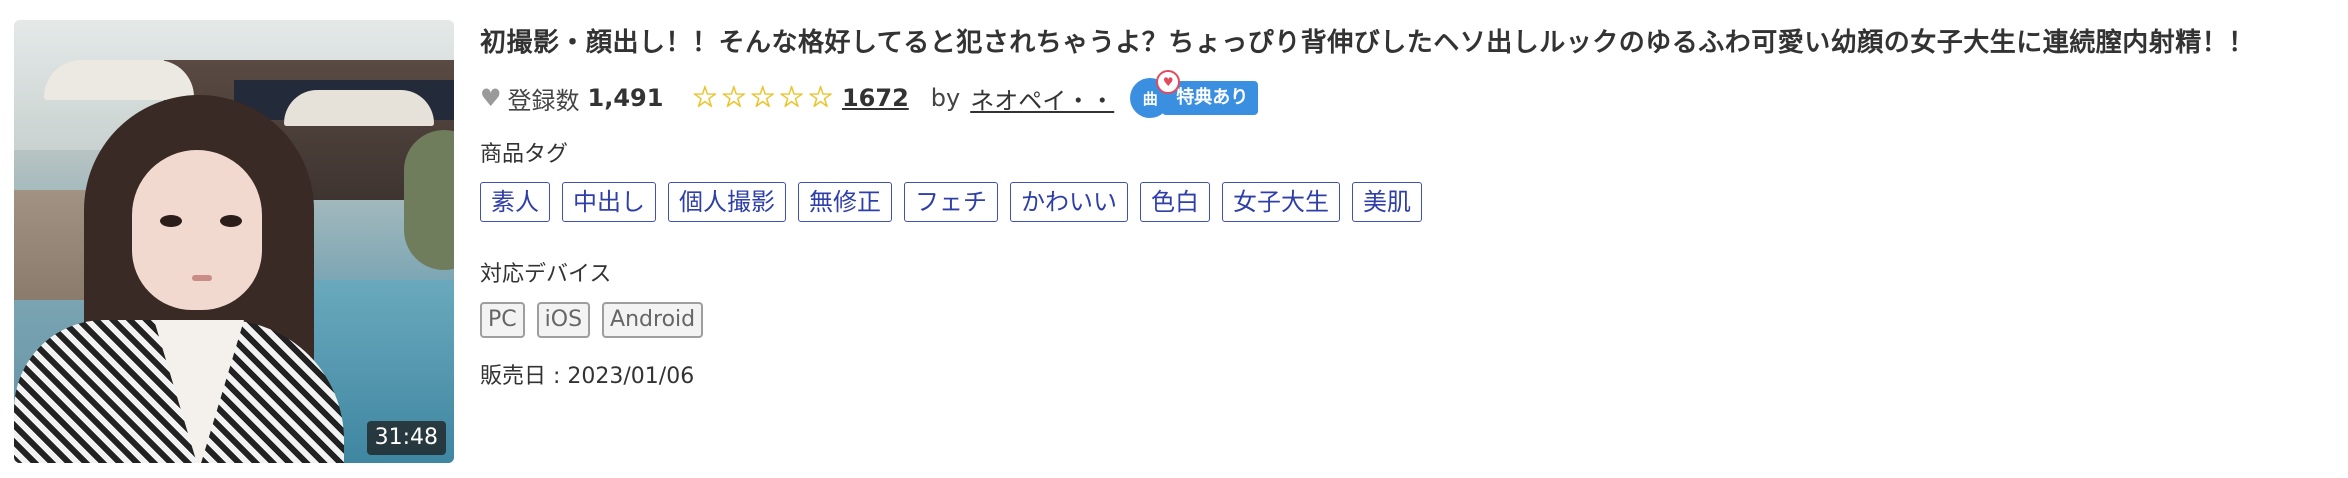 The image size is (2348, 478). I want to click on devices-heading: 対応デバイス, so click(546, 274).